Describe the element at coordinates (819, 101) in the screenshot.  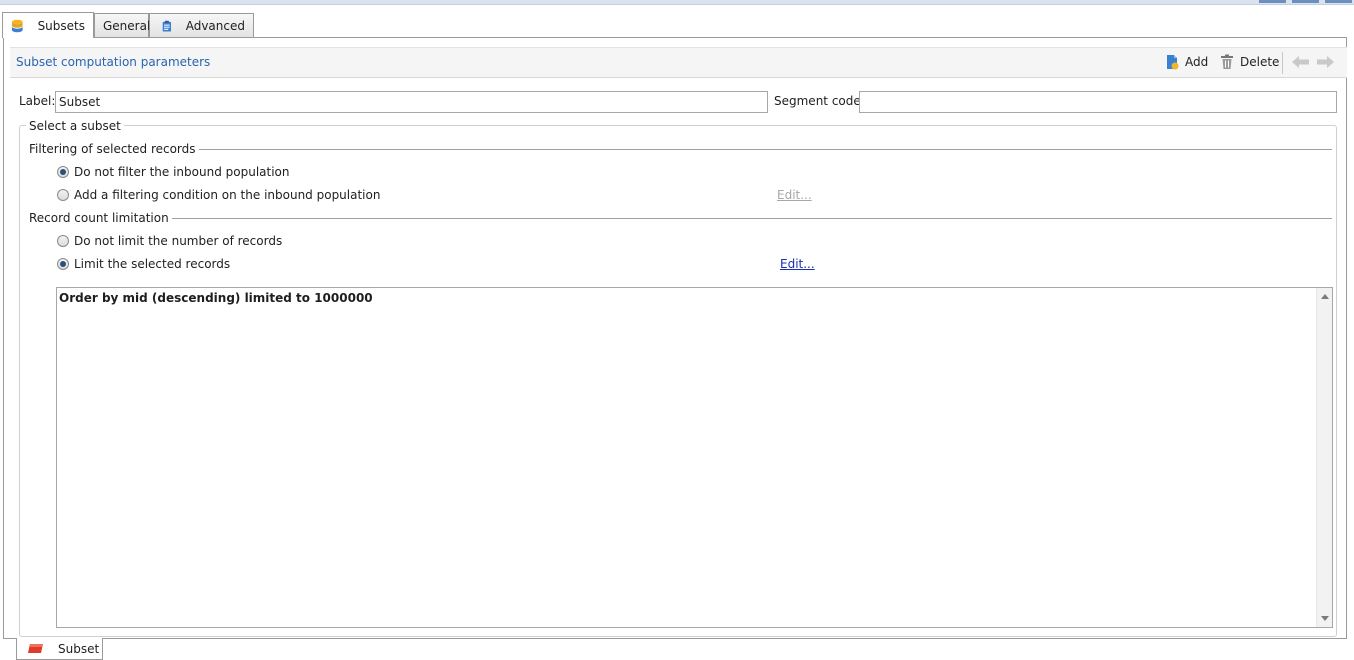
I see `segment-code-caption: Segment code:` at that location.